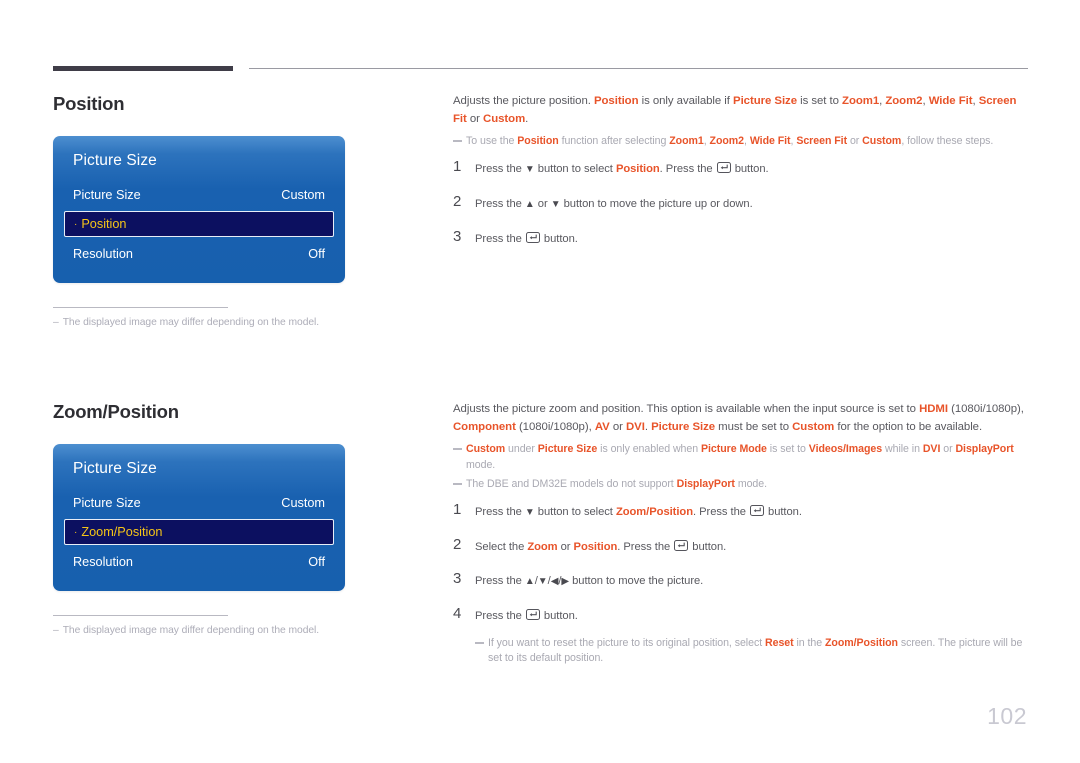 Image resolution: width=1080 pixels, height=763 pixels. I want to click on osd-row-zoom-position-selected: · Zoom/Position, so click(199, 532).